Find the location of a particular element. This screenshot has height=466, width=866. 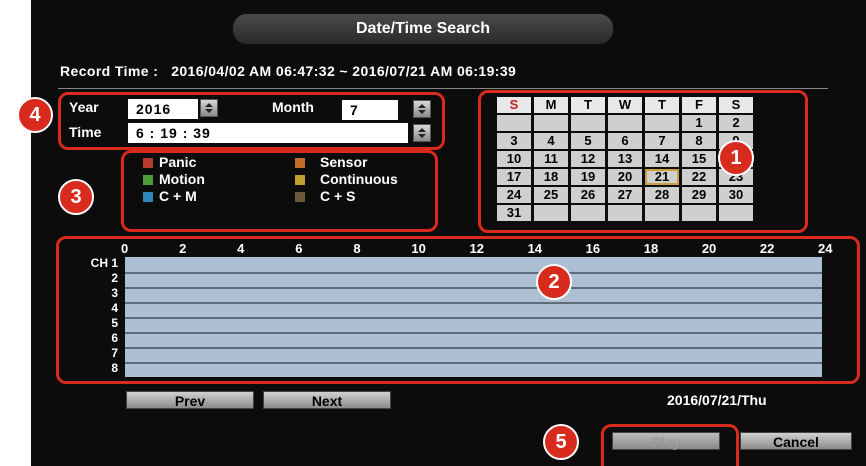

callout-badge-1: 1 is located at coordinates (736, 158).